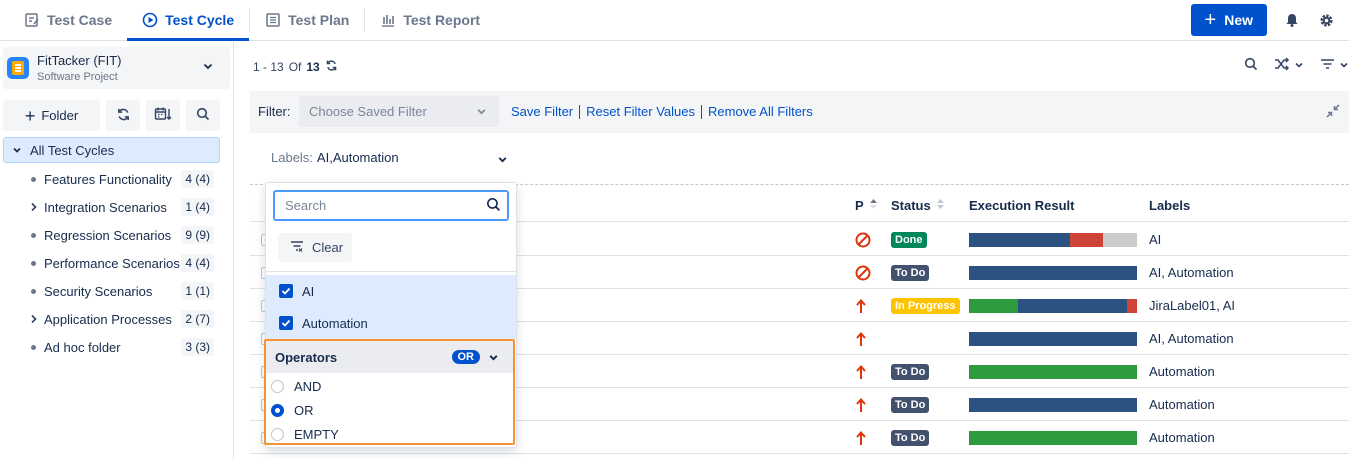  What do you see at coordinates (1334, 65) in the screenshot?
I see `filter-menu` at bounding box center [1334, 65].